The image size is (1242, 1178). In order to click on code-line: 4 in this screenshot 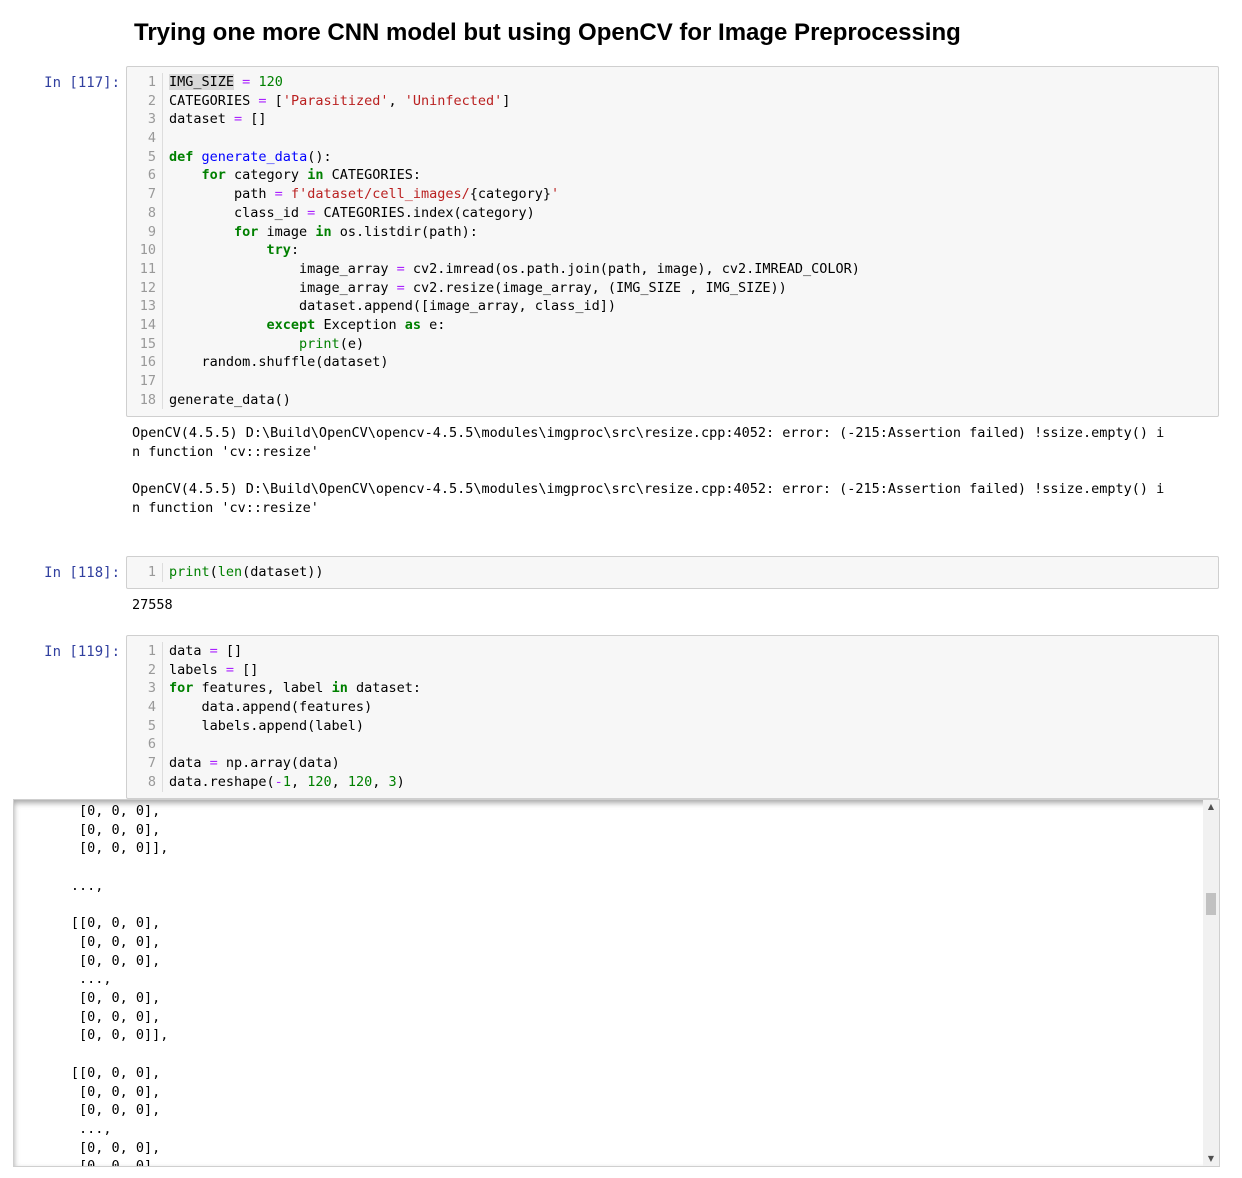, I will do `click(672, 138)`.